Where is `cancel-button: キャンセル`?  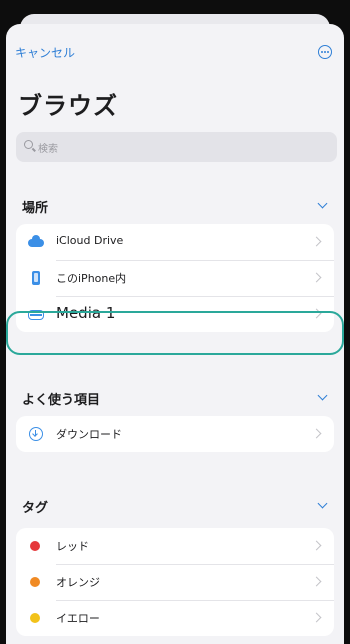
cancel-button: キャンセル is located at coordinates (45, 52).